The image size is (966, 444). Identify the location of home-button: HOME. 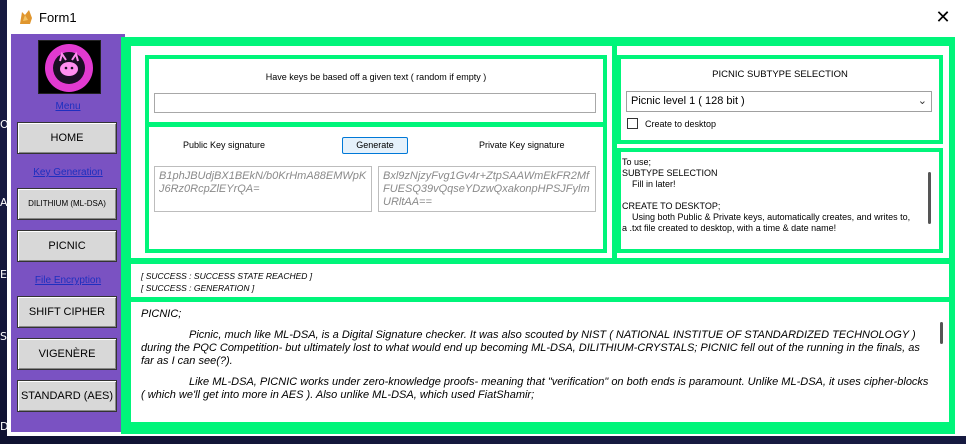
(67, 138).